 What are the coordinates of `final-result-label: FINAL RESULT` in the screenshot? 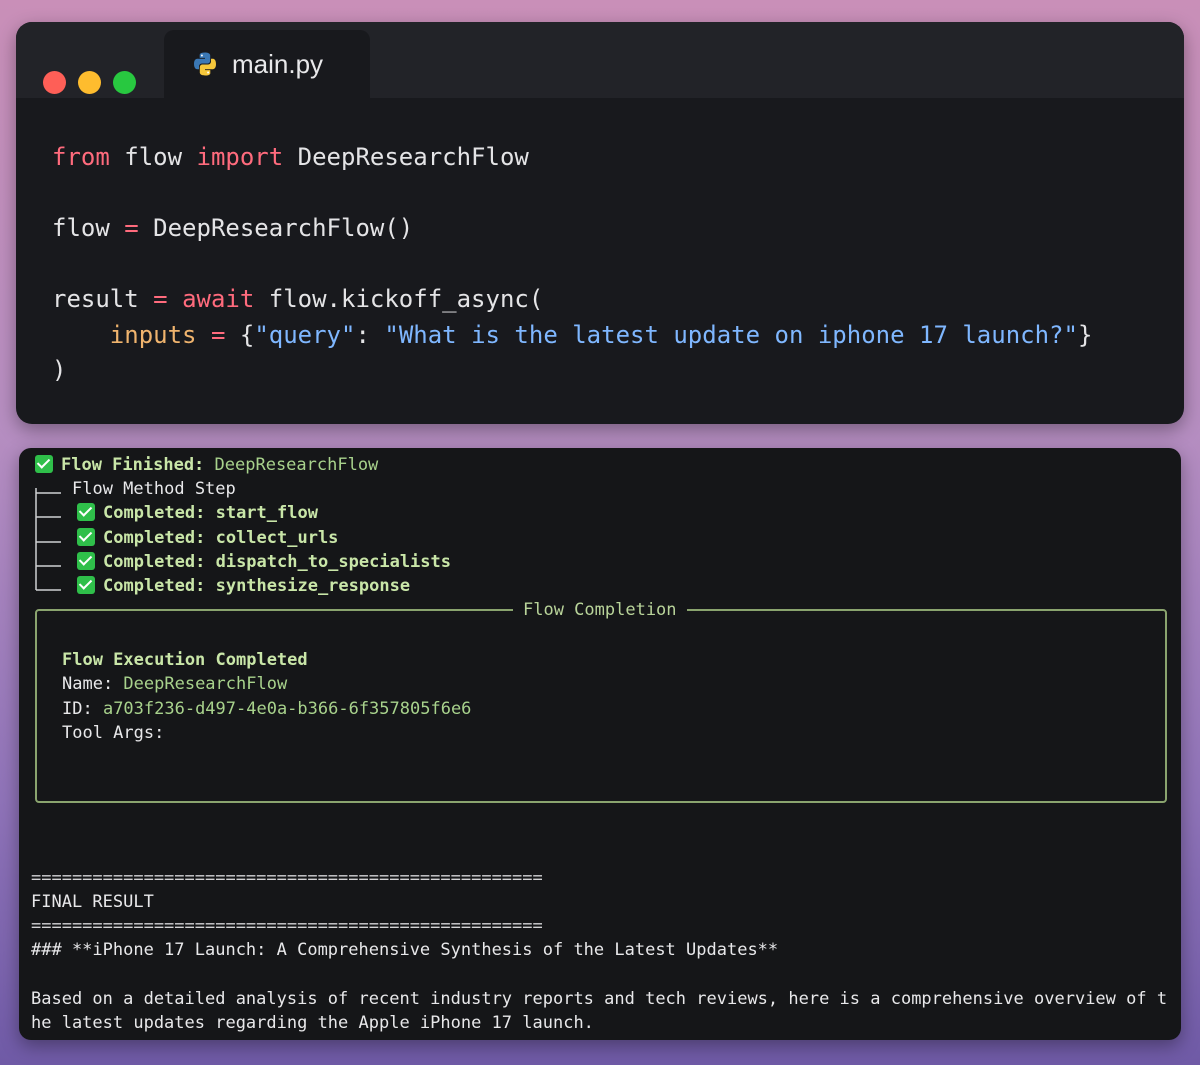 It's located at (92, 902).